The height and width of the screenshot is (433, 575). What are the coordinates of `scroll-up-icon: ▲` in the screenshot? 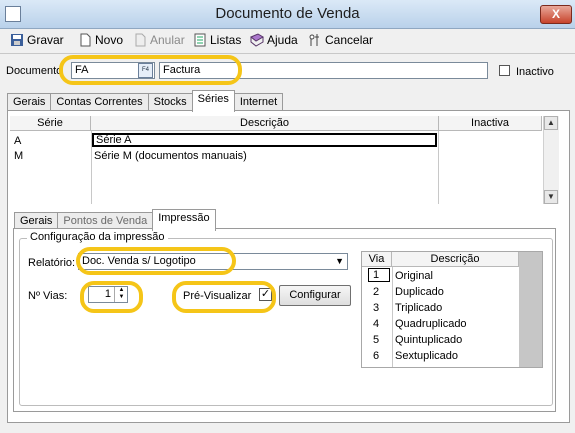 It's located at (551, 123).